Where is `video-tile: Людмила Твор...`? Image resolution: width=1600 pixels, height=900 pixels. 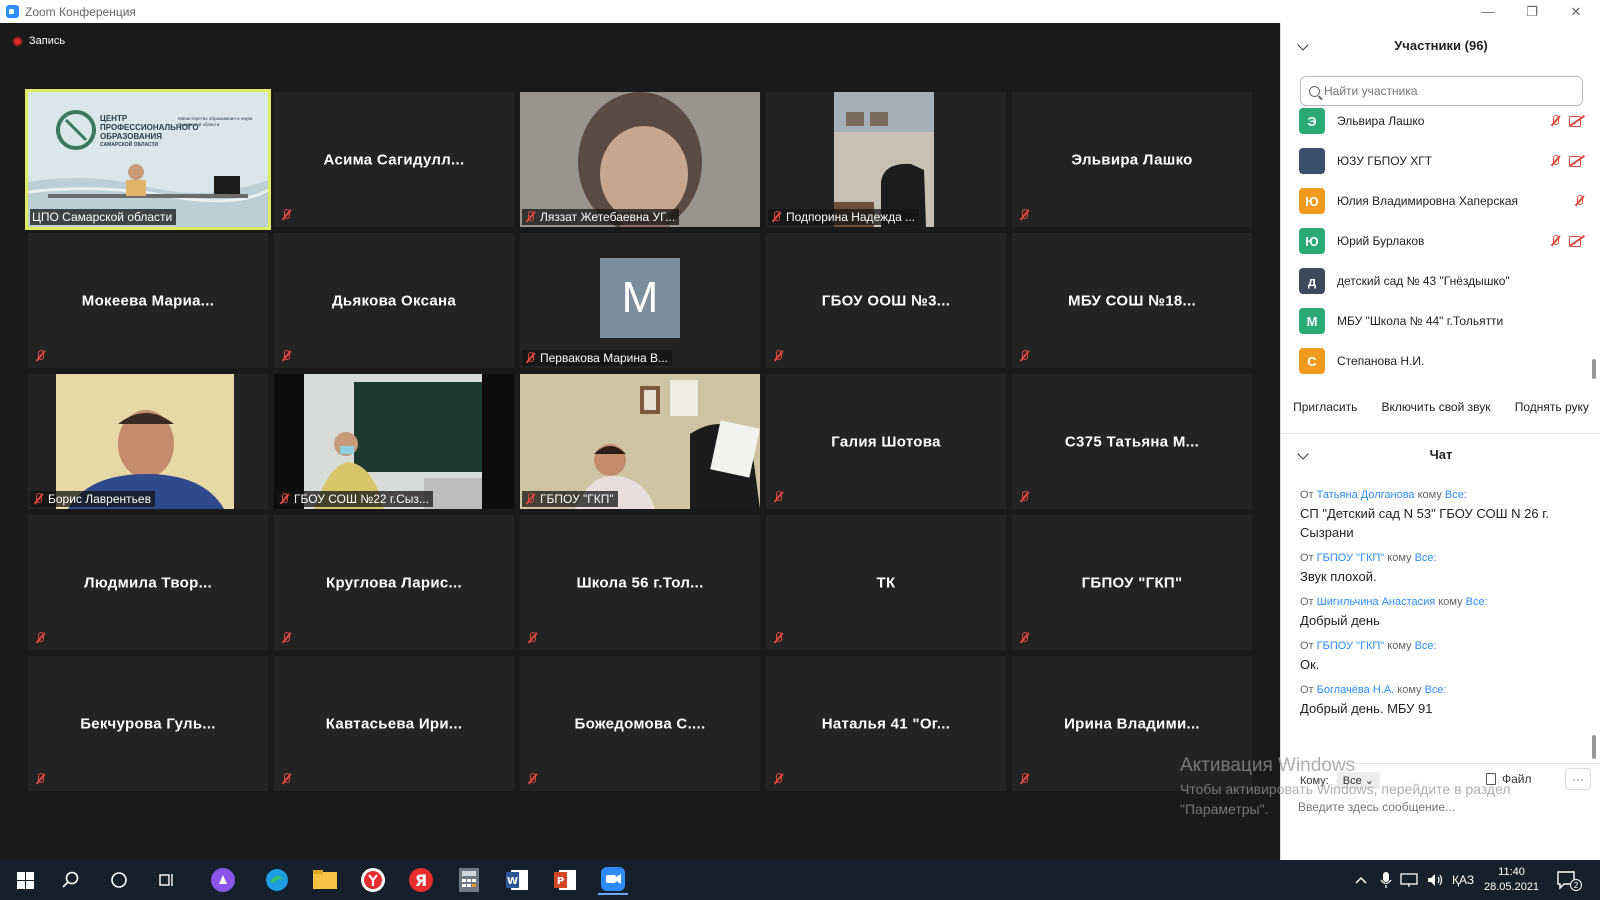
video-tile: Людмила Твор... is located at coordinates (148, 582).